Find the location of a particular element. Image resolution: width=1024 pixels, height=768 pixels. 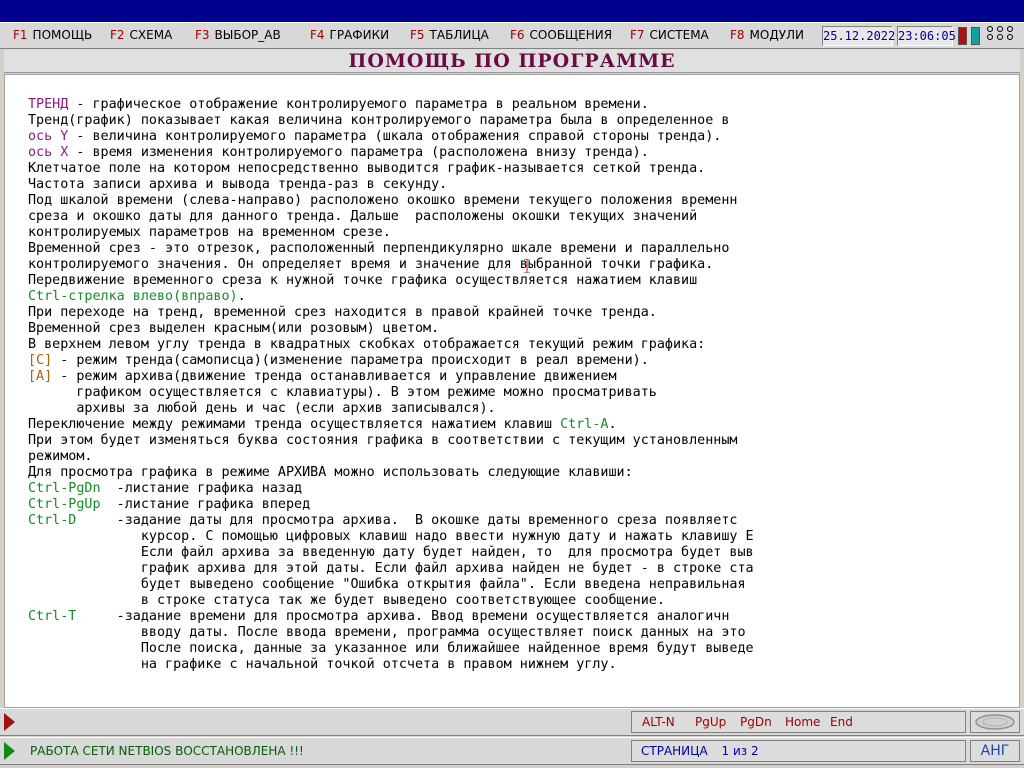

page-value: 1 из 2 is located at coordinates (740, 751).